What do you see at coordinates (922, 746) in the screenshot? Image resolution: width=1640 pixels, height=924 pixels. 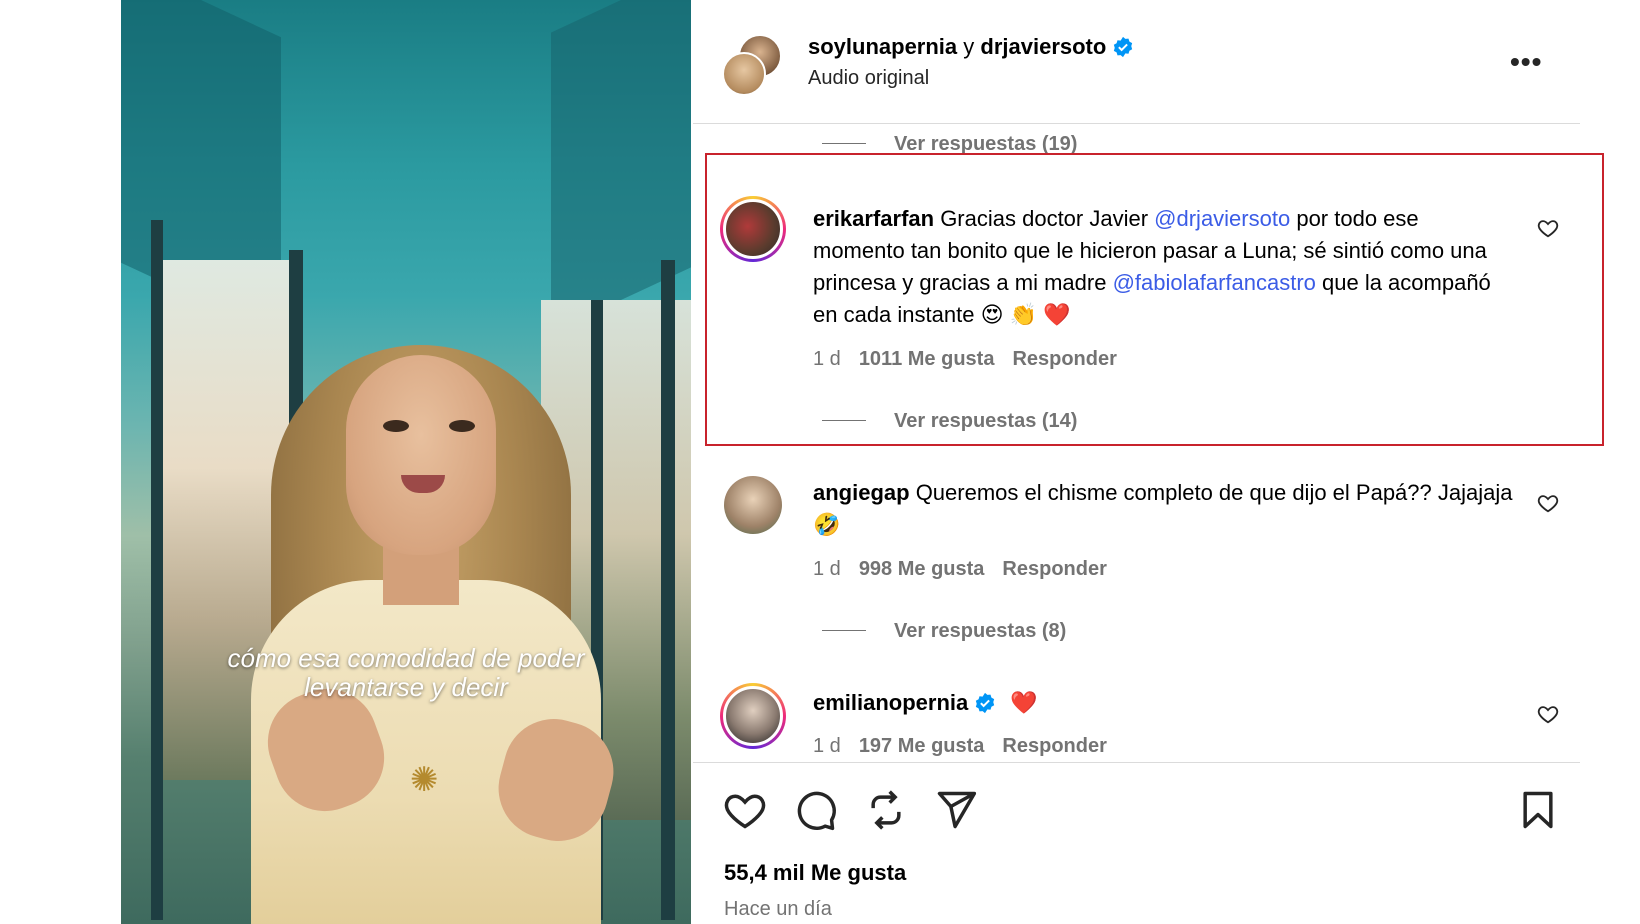 I see `comment-likes: 197 Me gusta` at bounding box center [922, 746].